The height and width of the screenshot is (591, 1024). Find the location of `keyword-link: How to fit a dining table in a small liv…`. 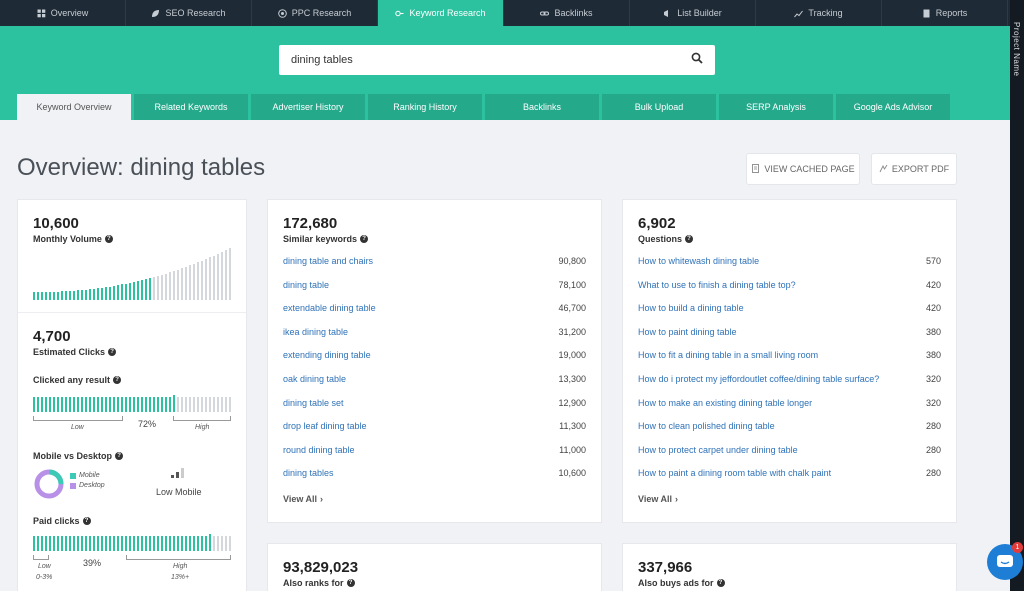

keyword-link: How to fit a dining table in a small liv… is located at coordinates (728, 355).